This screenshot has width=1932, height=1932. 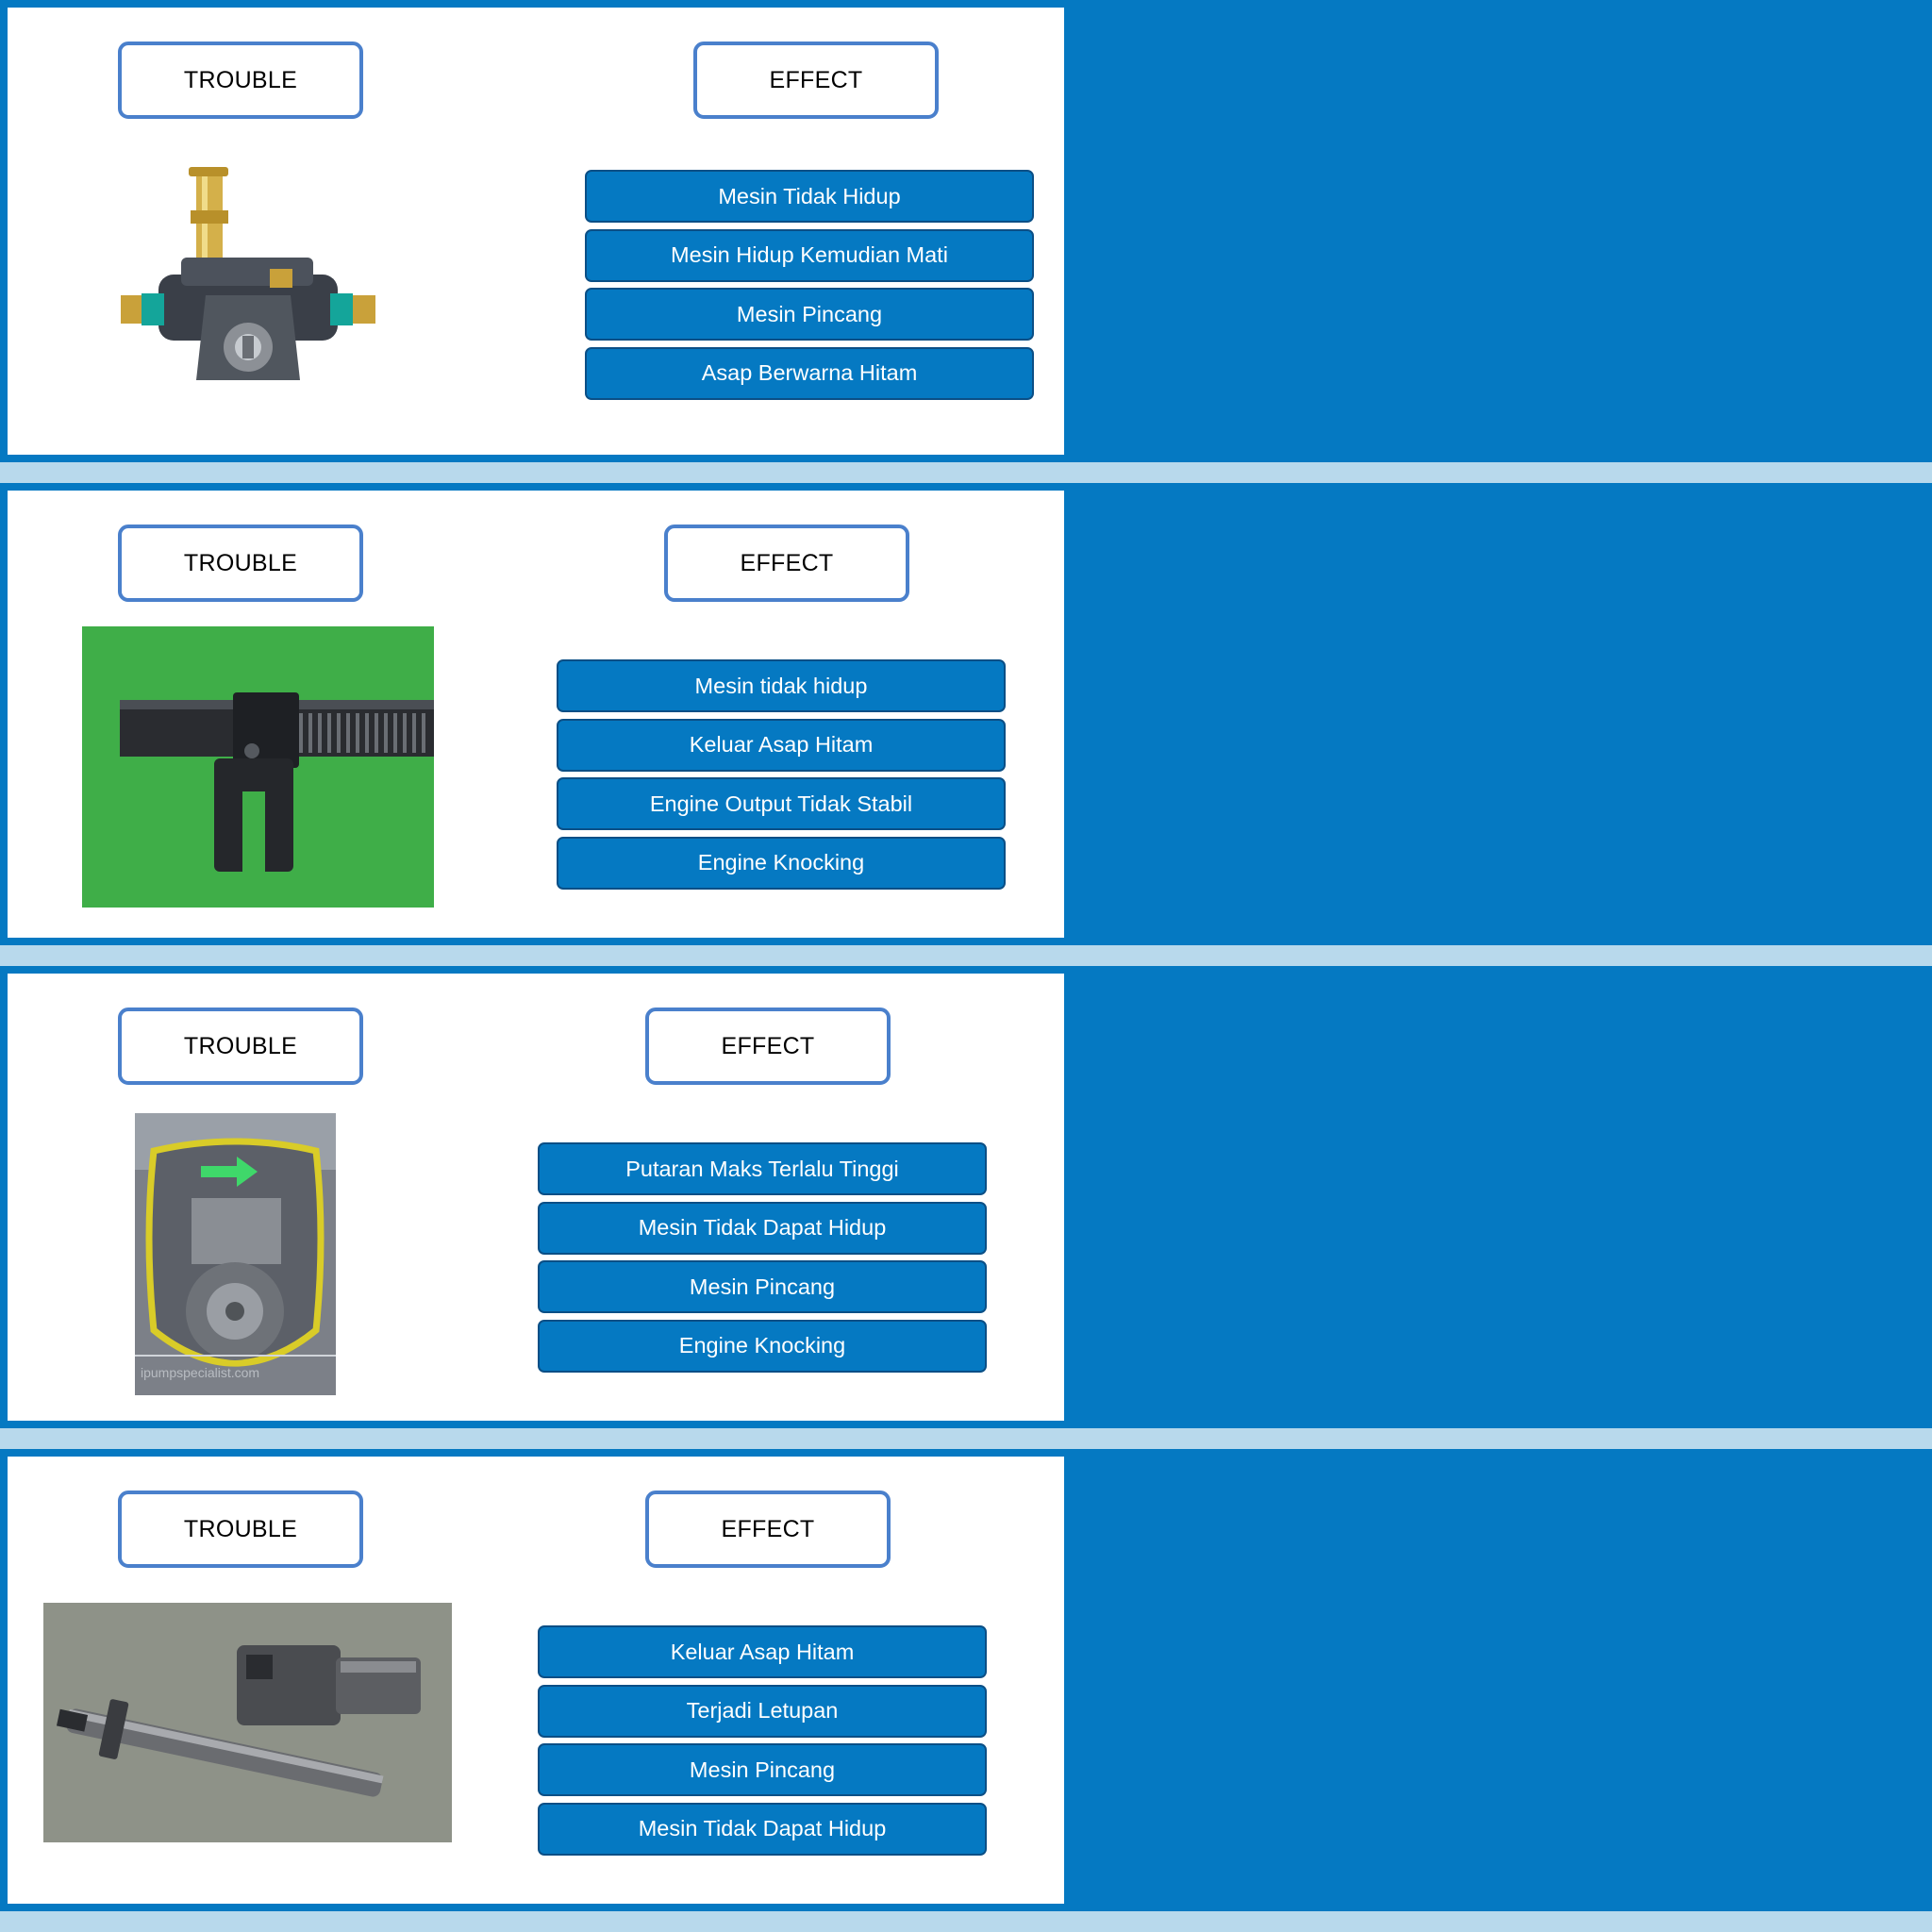 What do you see at coordinates (763, 1711) in the screenshot?
I see `effect-button: Terjadi Letupan` at bounding box center [763, 1711].